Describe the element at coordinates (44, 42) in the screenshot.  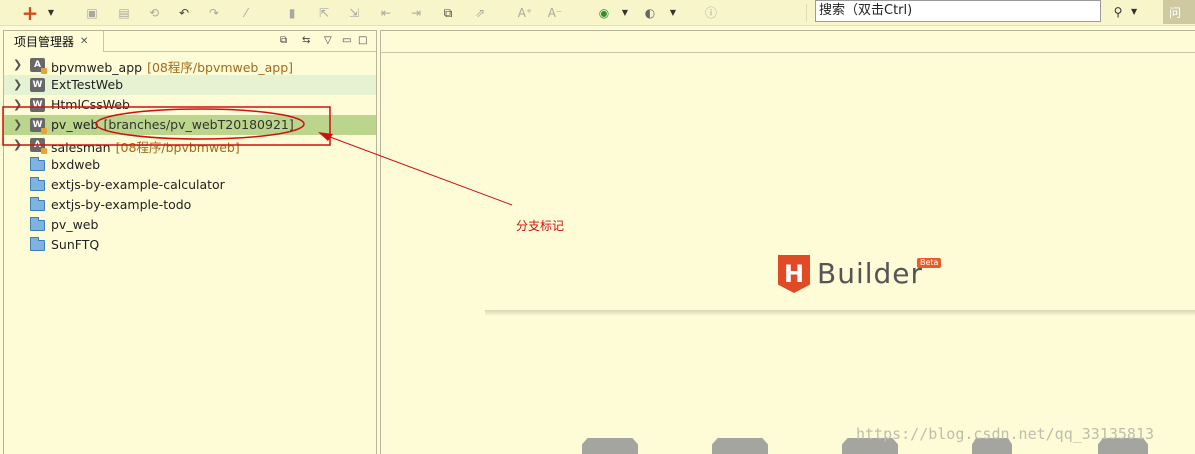
I see `panel-title: 项目管理器` at that location.